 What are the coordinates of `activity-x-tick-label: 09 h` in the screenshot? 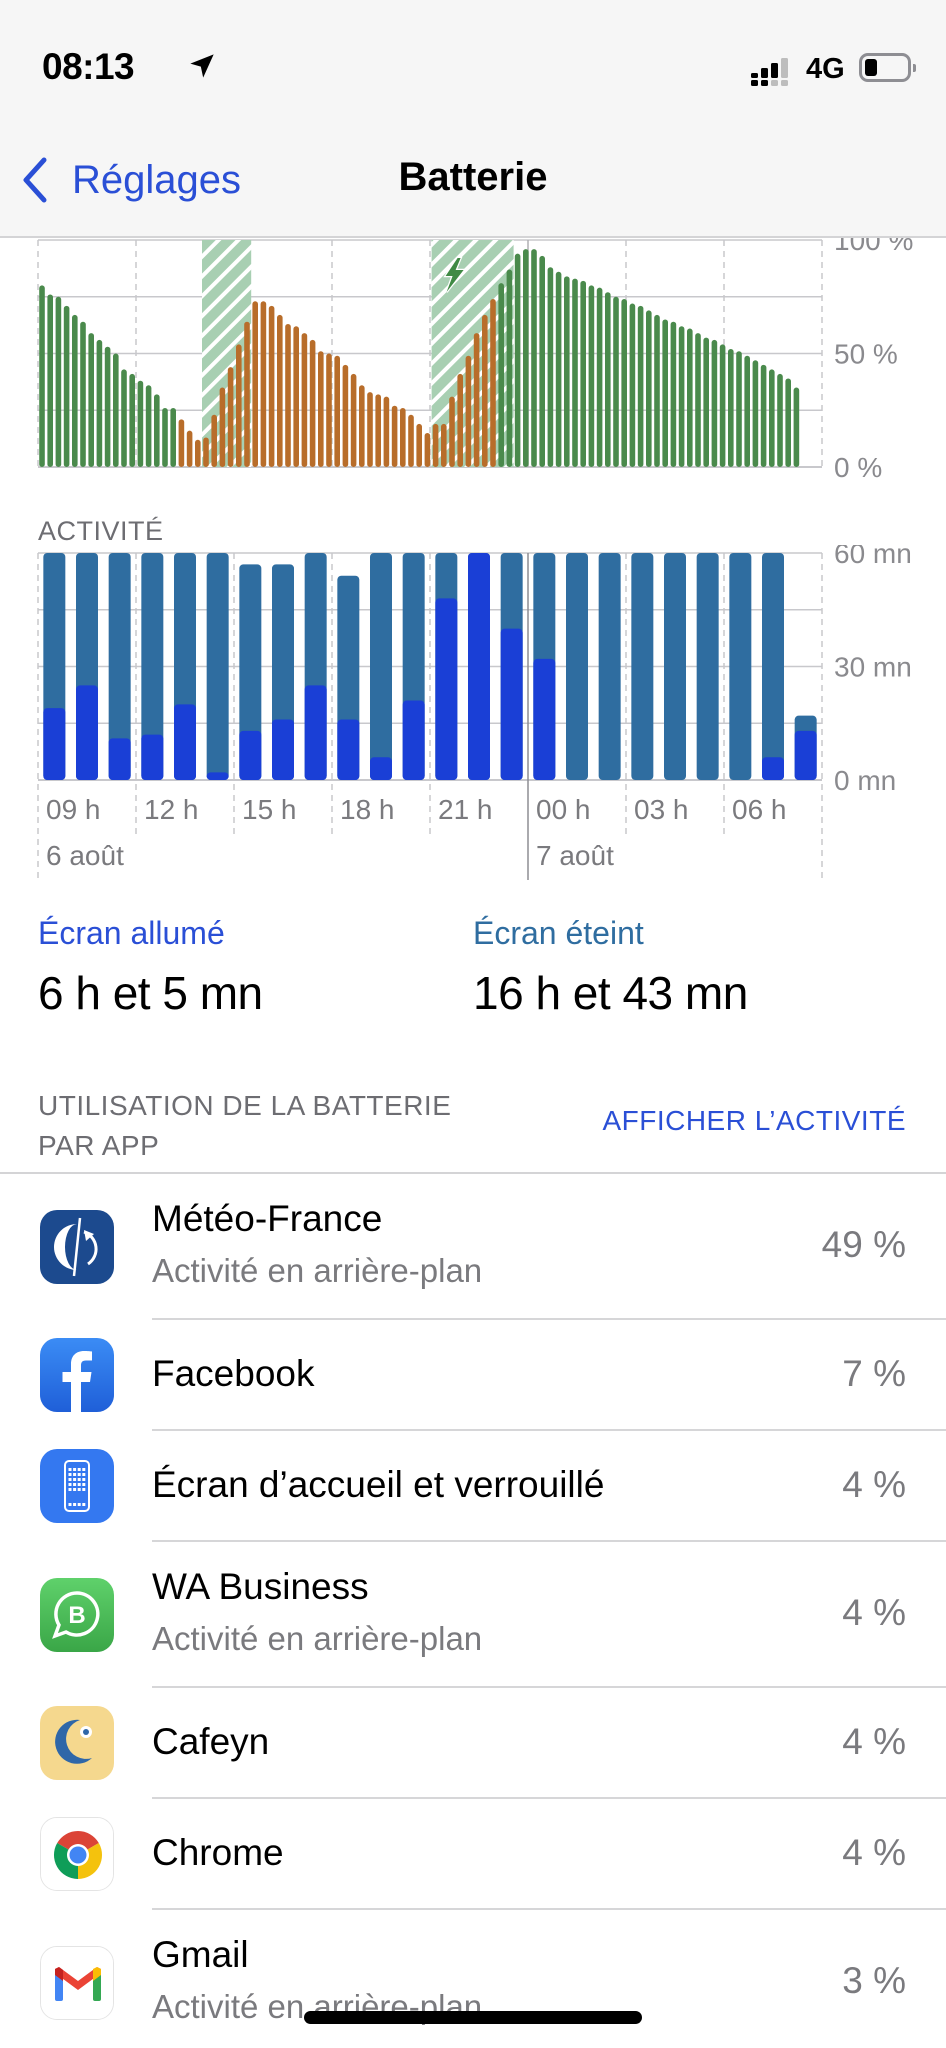 It's located at (73, 809).